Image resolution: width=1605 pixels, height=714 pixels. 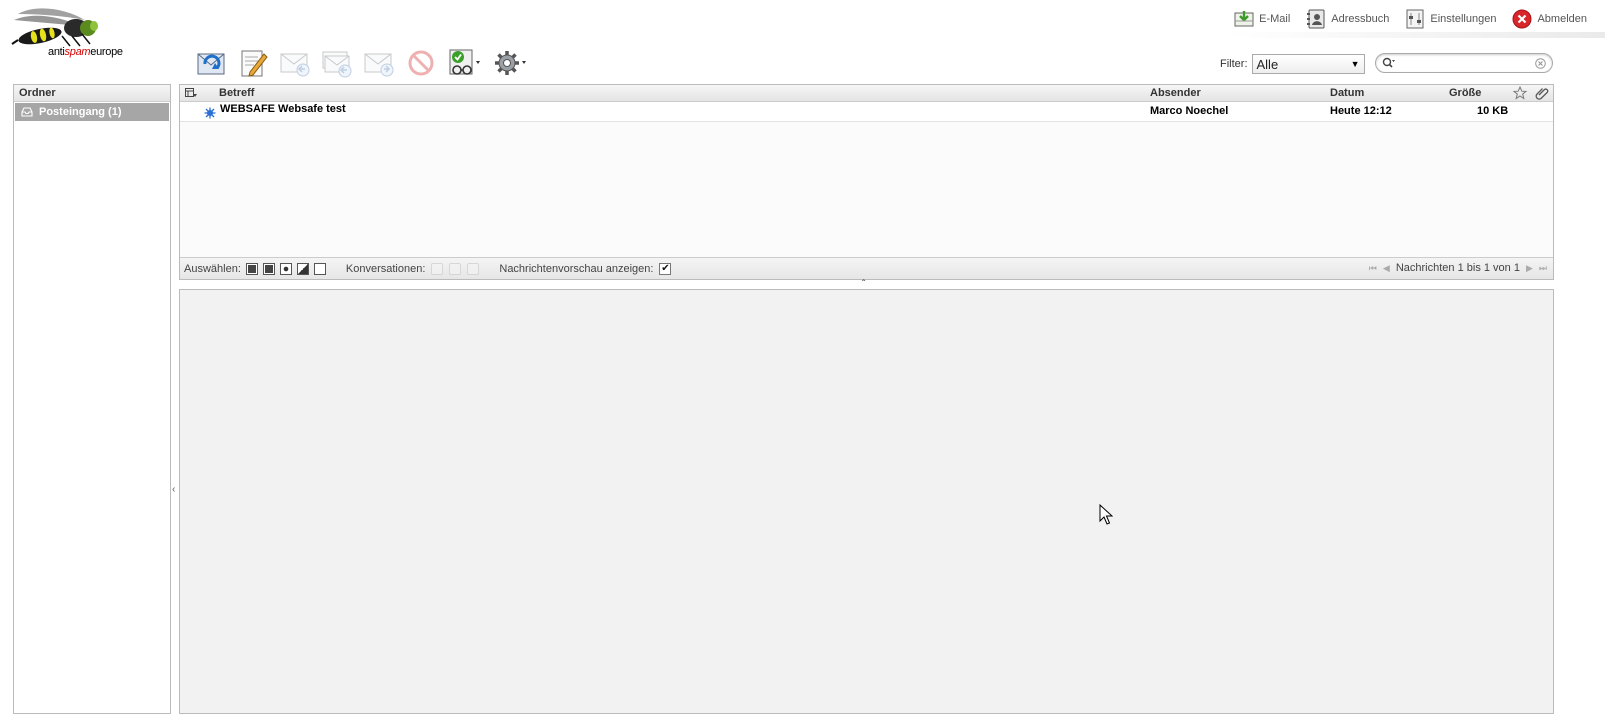 I want to click on search-input, so click(x=1464, y=63).